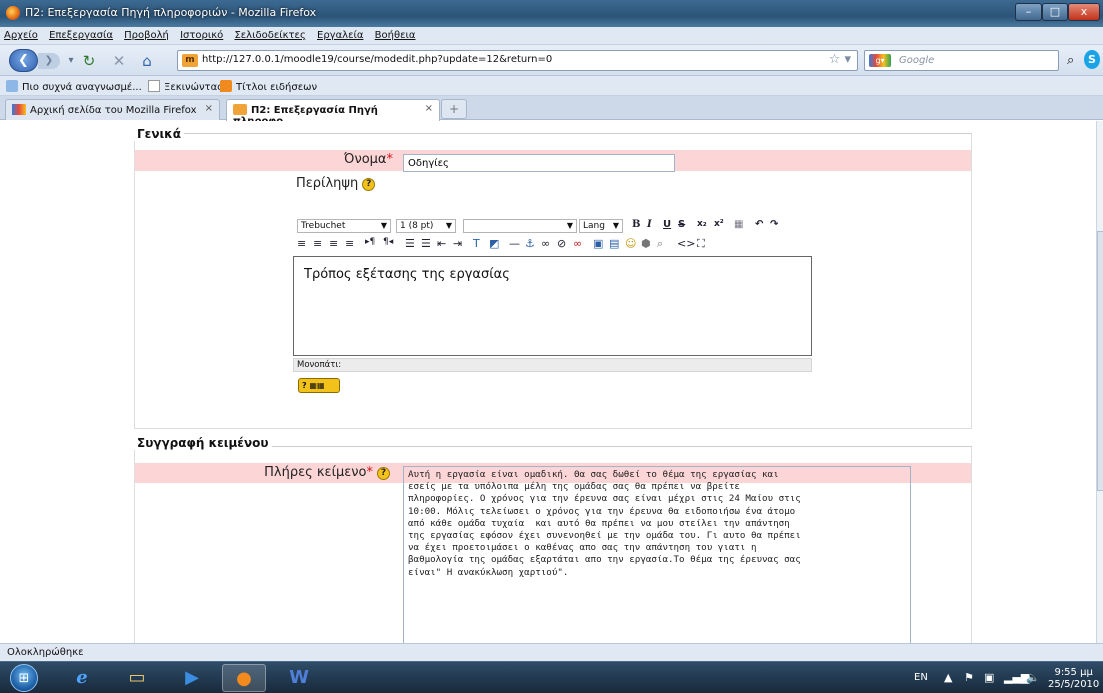  Describe the element at coordinates (921, 677) in the screenshot. I see `language-indicator: EN` at that location.